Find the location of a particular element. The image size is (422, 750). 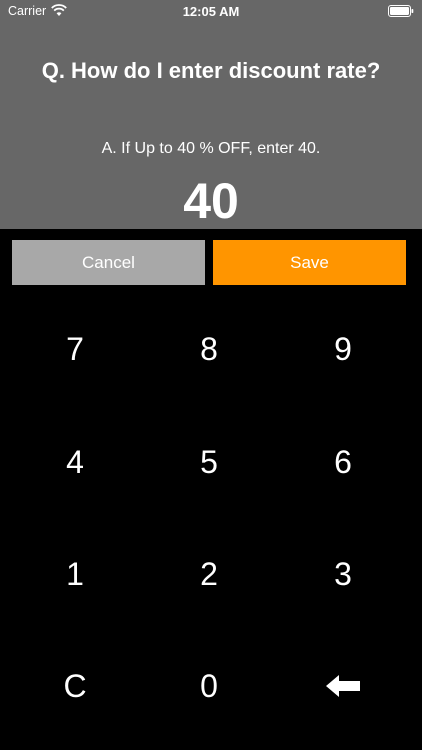

left-arrow-icon is located at coordinates (343, 686).